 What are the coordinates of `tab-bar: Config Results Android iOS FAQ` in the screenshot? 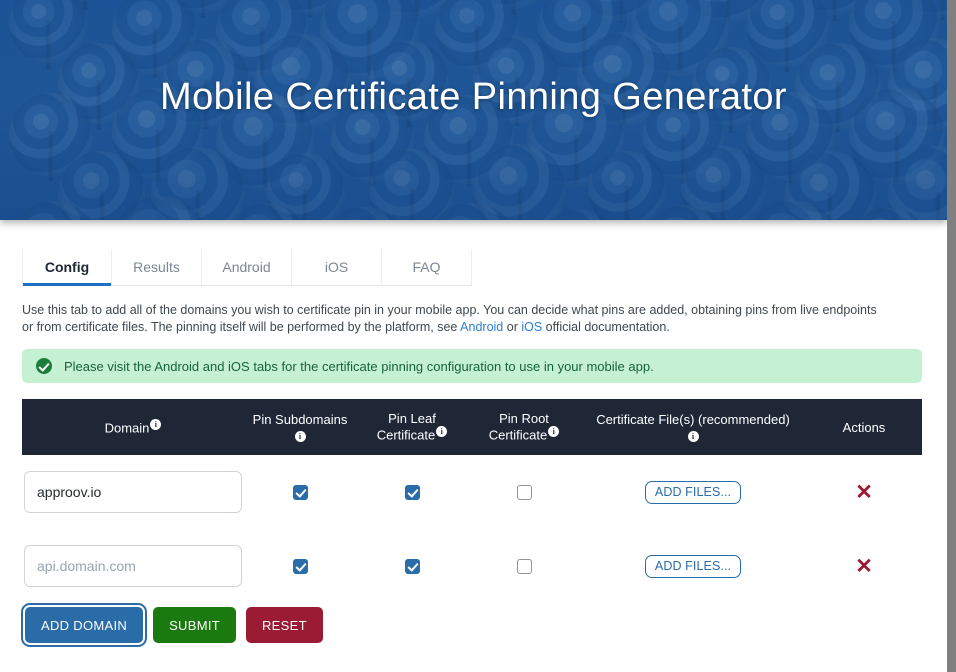 It's located at (247, 268).